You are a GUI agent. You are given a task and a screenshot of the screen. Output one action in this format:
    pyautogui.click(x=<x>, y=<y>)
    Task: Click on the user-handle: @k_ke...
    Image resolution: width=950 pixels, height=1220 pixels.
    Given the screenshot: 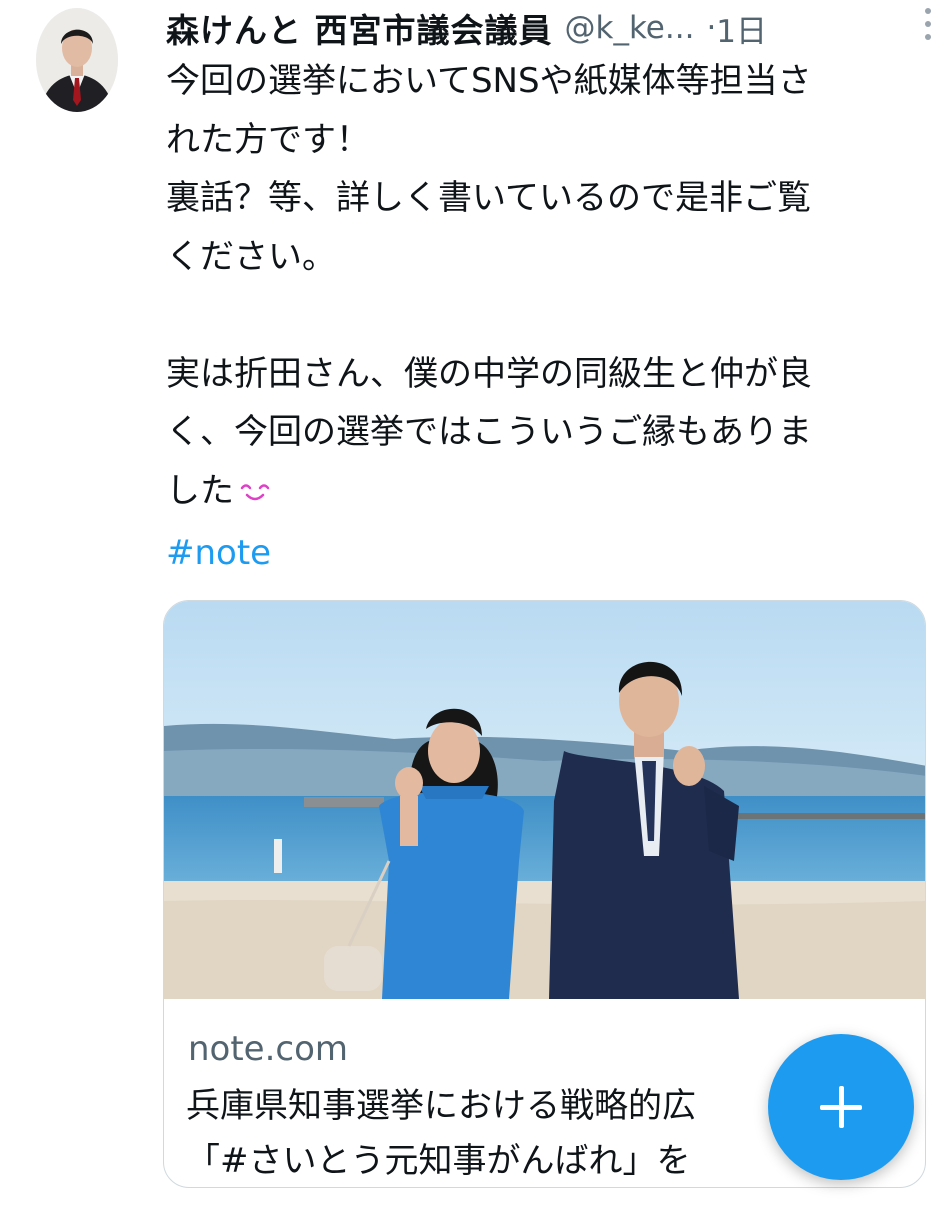 What is the action you would take?
    pyautogui.click(x=630, y=28)
    